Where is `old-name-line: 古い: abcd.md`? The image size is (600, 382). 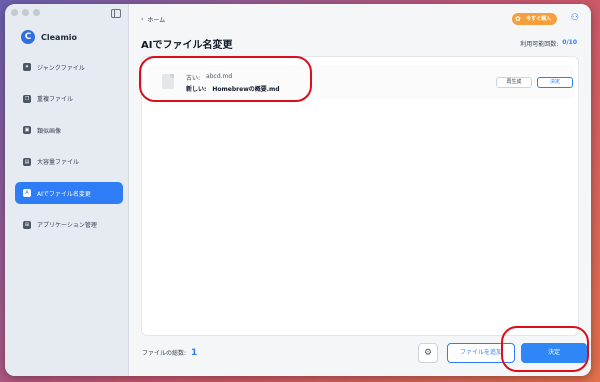 old-name-line: 古い: abcd.md is located at coordinates (209, 77).